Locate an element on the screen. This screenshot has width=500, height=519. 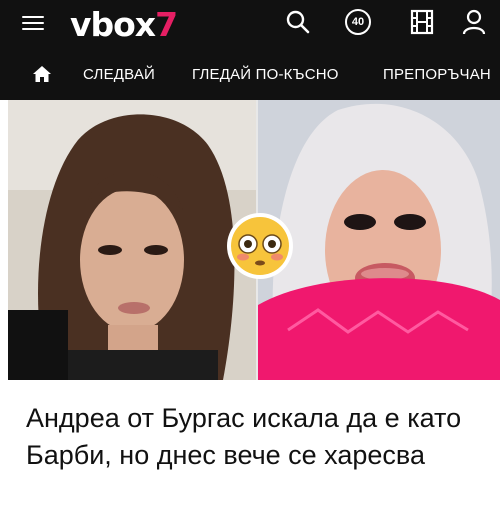
logo-accent: 7 is located at coordinates (166, 24).